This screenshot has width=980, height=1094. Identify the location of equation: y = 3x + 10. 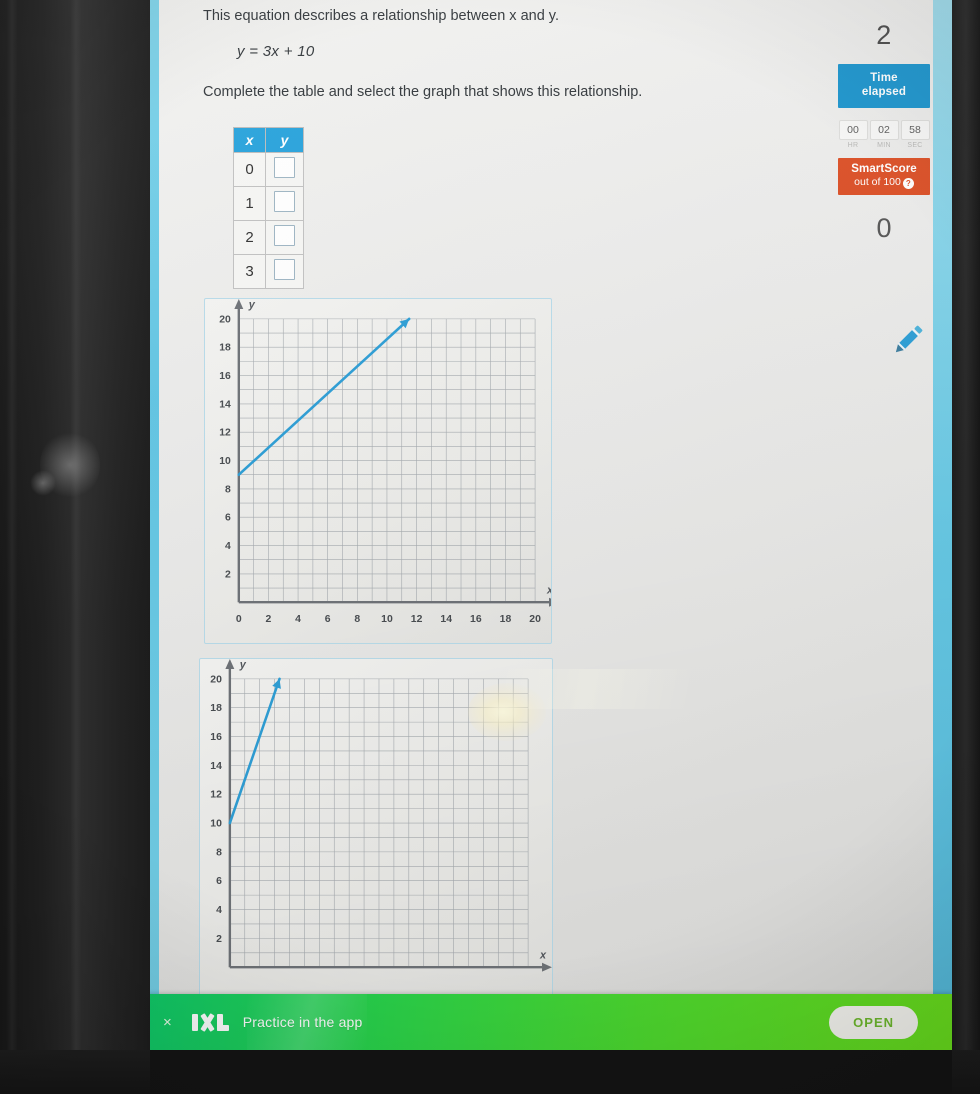
(276, 52).